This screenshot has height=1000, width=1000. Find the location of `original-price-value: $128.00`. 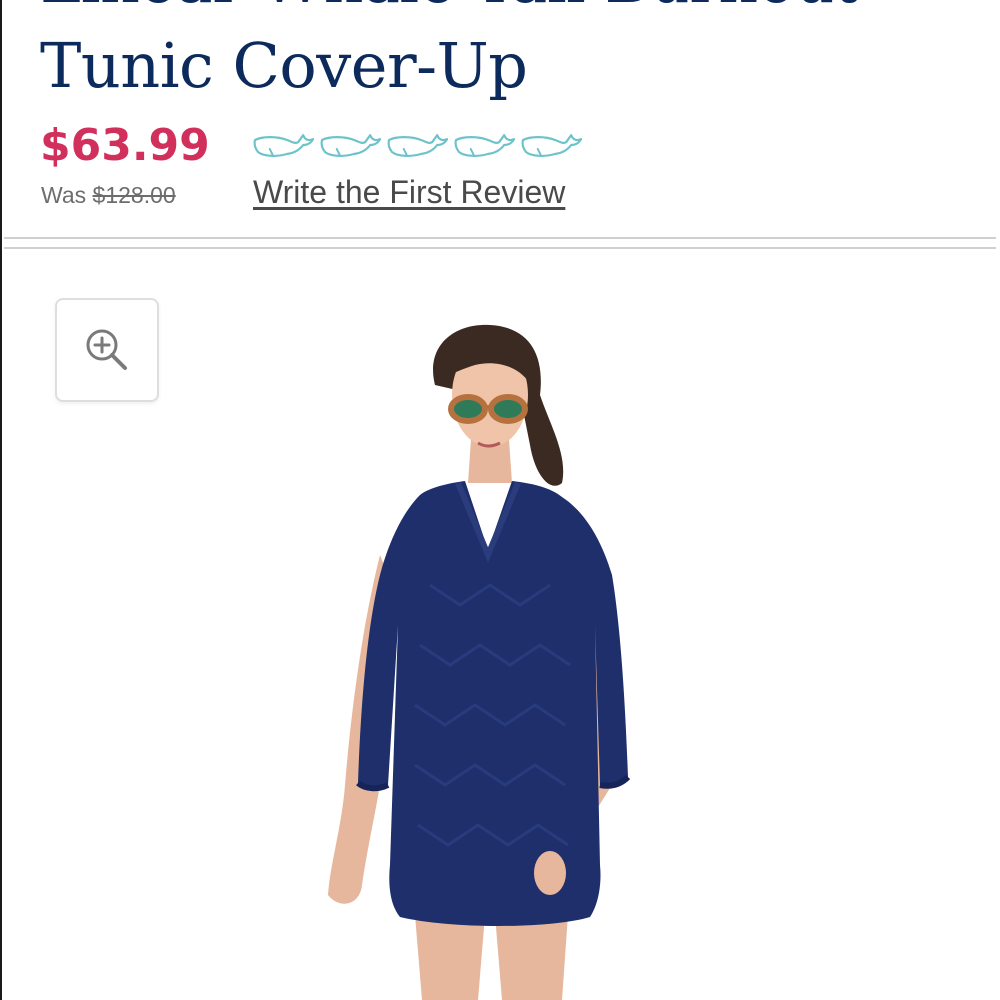

original-price-value: $128.00 is located at coordinates (134, 195).